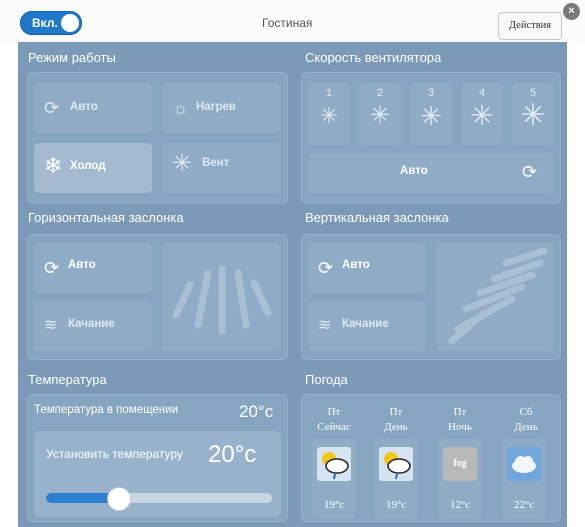 The image size is (585, 527). Describe the element at coordinates (571, 11) in the screenshot. I see `close-icon: ×` at that location.